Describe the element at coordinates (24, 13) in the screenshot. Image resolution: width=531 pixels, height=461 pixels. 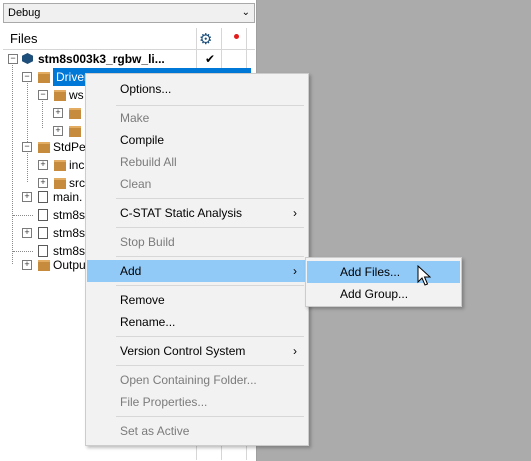
I see `configuration-value: Debug` at that location.